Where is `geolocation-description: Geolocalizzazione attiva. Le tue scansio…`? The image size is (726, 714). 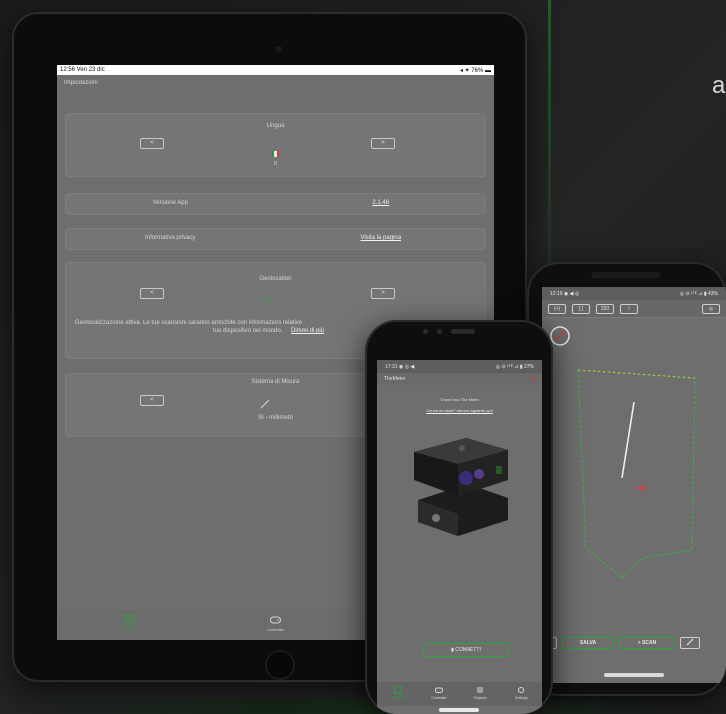 geolocation-description: Geolocalizzazione attiva. Le tue scansio… is located at coordinates (189, 323).